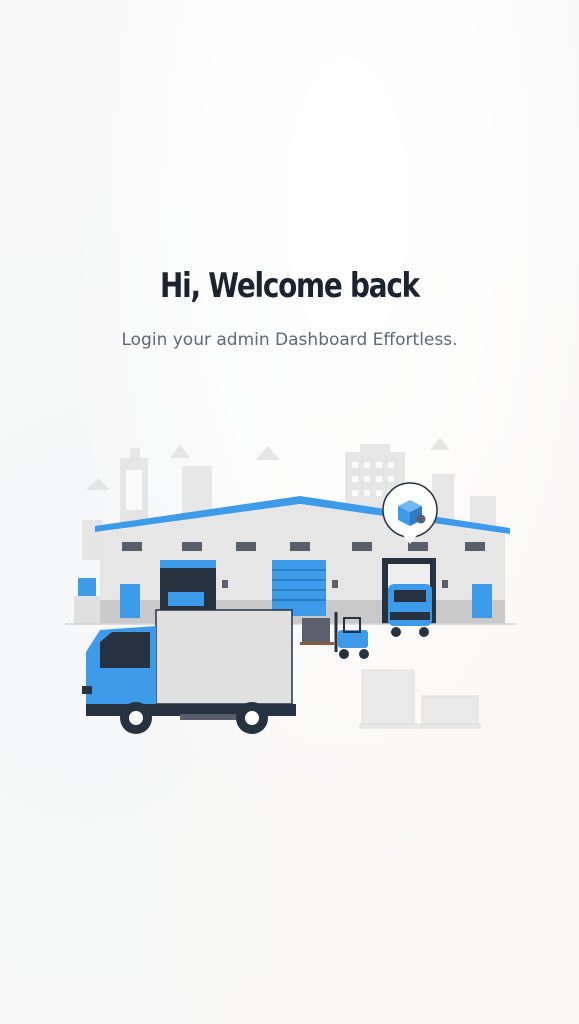  Describe the element at coordinates (289, 340) in the screenshot. I see `page-subtitle: Login your admin Dashboard Effortless.` at that location.